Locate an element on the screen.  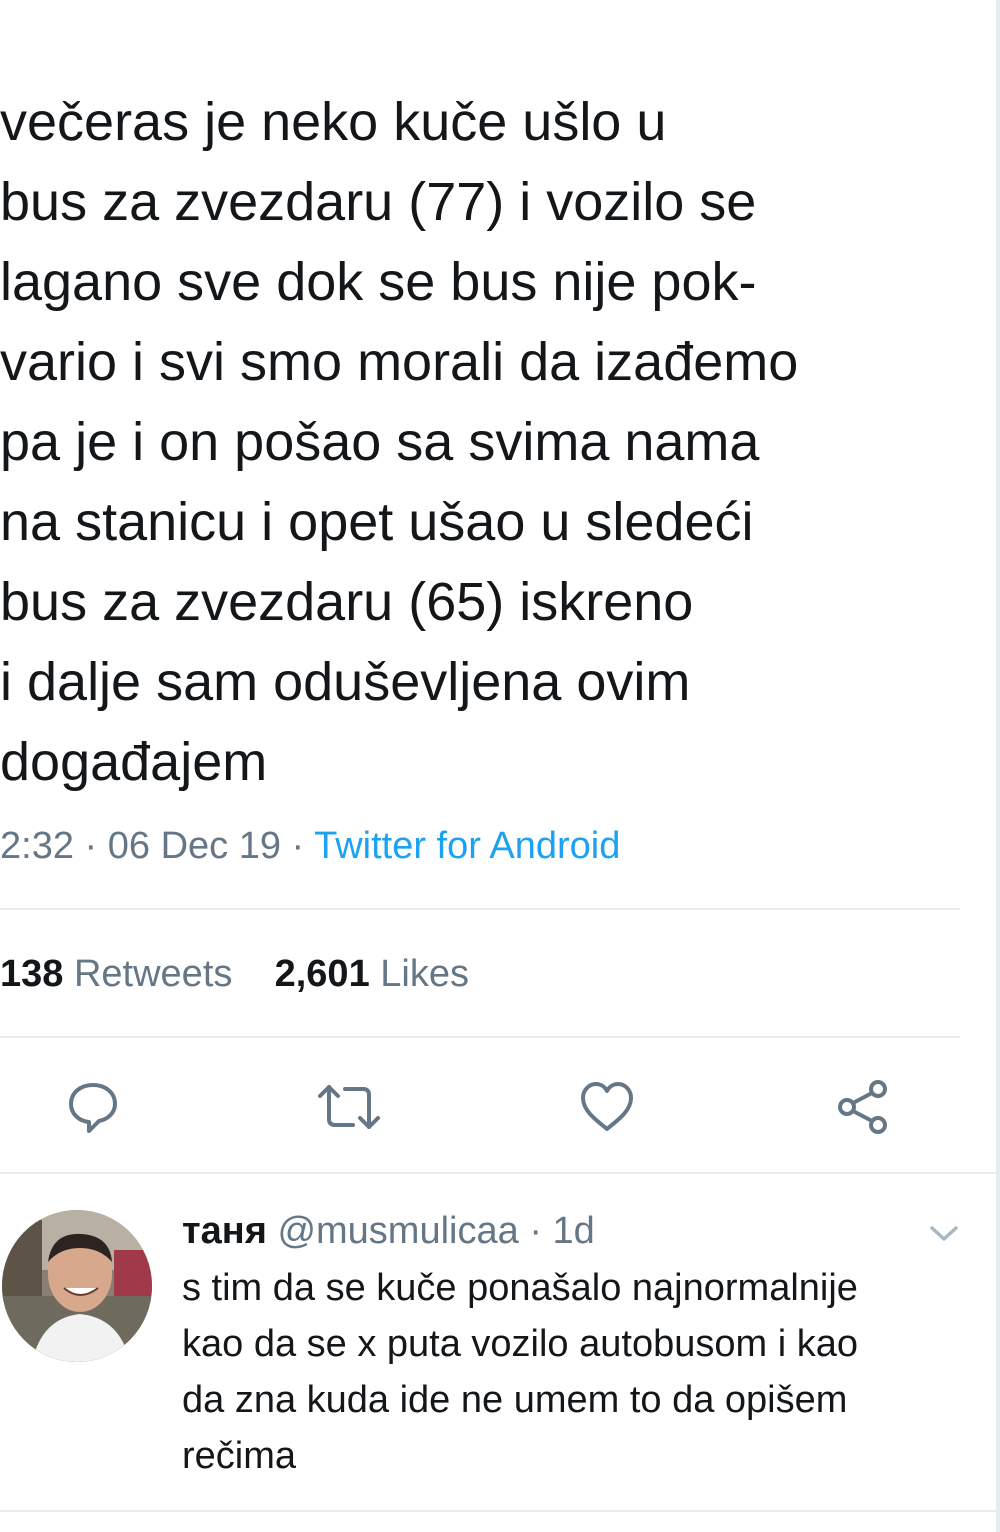
avatar-photo is located at coordinates (77, 1286).